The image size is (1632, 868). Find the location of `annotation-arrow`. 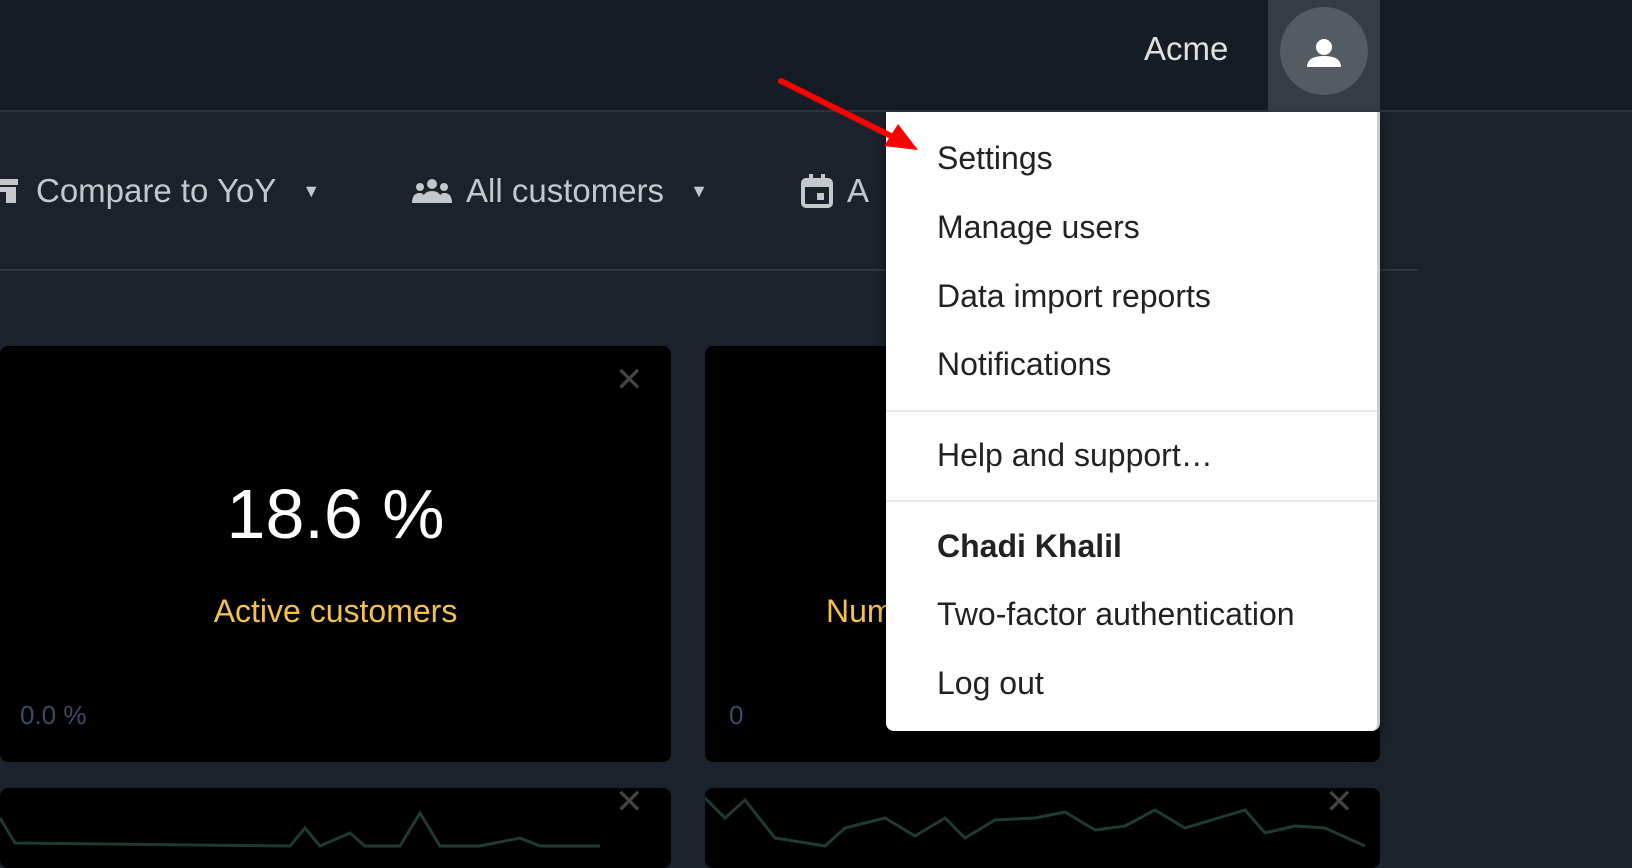

annotation-arrow is located at coordinates (848, 114).